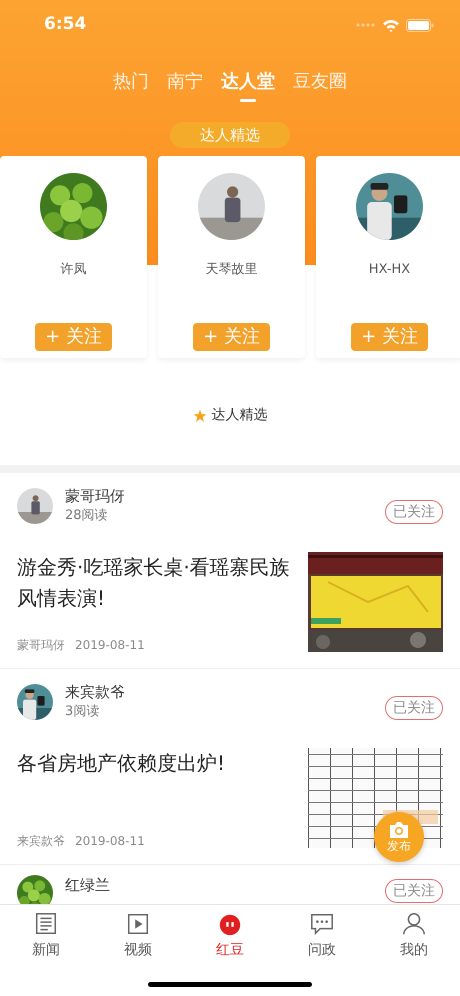  Describe the element at coordinates (230, 135) in the screenshot. I see `featured-label: 达人精选` at that location.